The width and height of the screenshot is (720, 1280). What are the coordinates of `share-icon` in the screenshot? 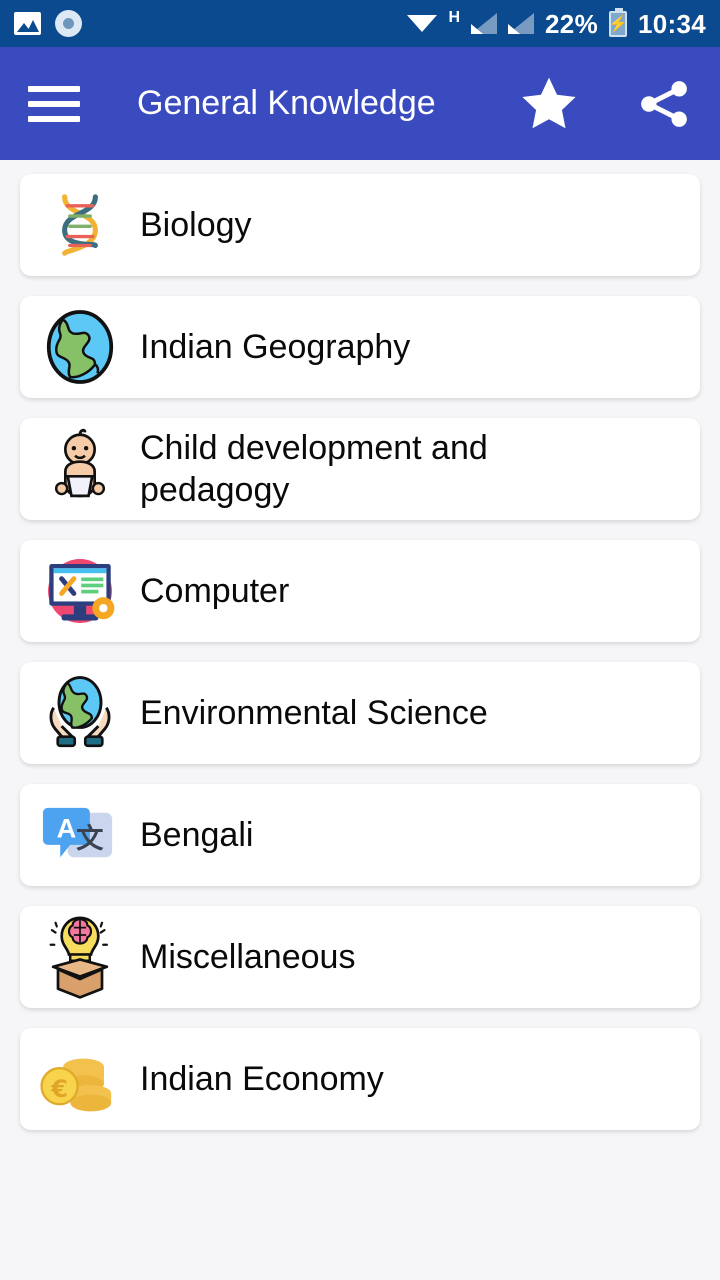 It's located at (664, 104).